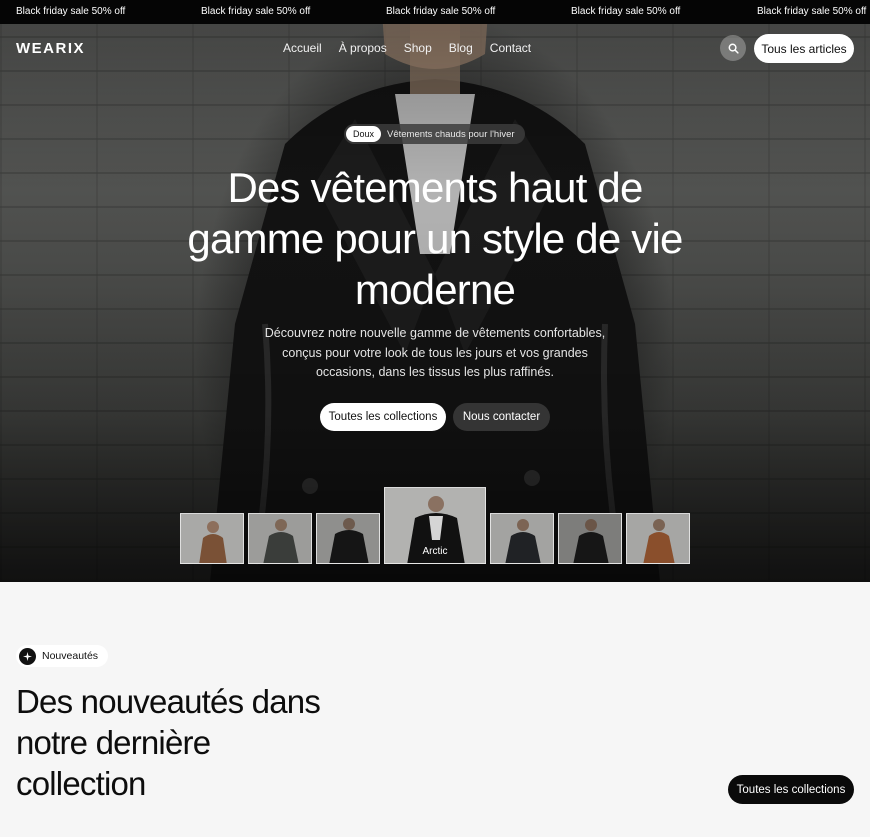 This screenshot has width=870, height=837. Describe the element at coordinates (461, 48) in the screenshot. I see `nav-link-blog: Blog` at that location.